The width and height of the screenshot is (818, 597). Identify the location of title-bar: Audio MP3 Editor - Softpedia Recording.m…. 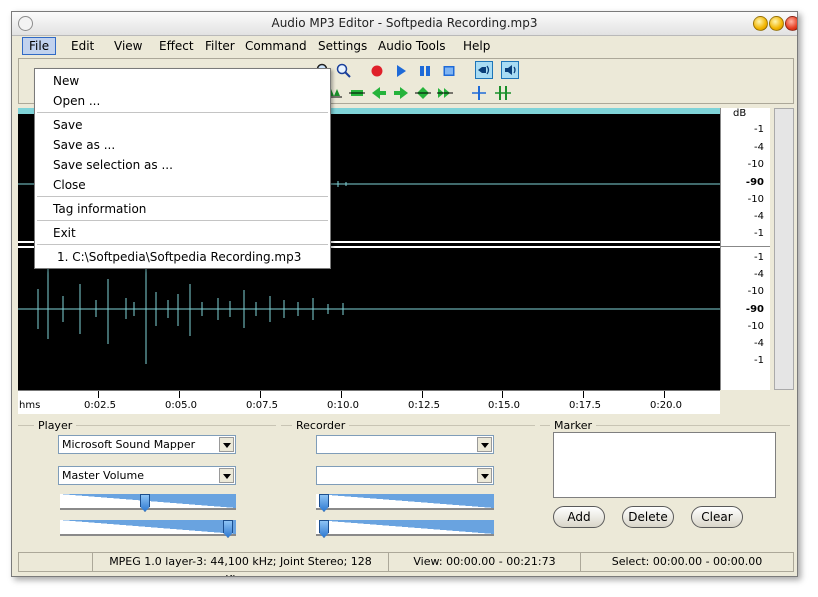
(404, 24).